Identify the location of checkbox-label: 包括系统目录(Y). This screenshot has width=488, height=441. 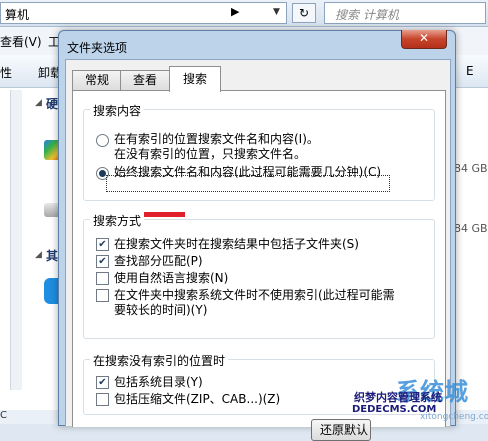
(158, 382).